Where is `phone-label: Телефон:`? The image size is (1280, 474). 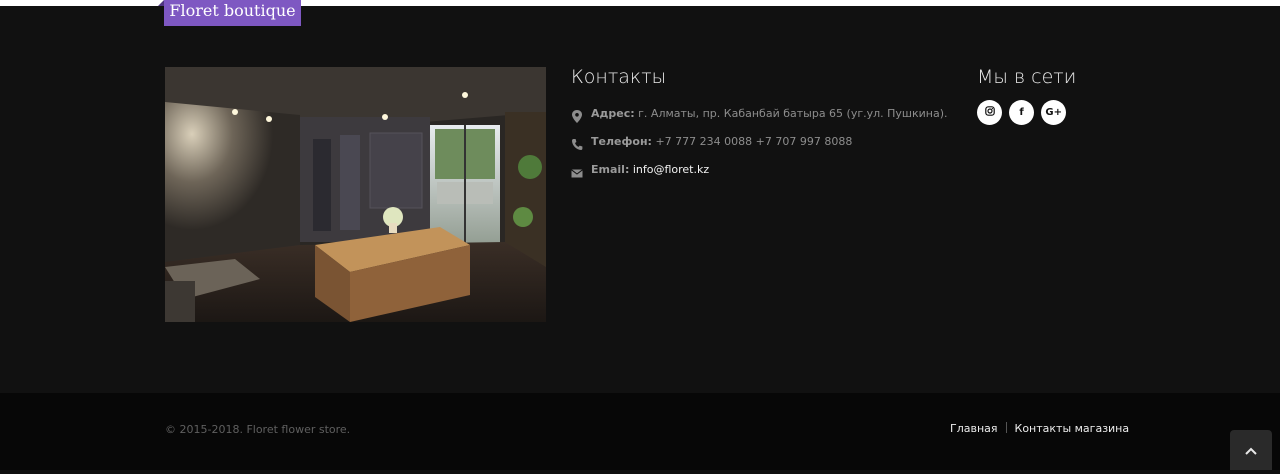
phone-label: Телефон: is located at coordinates (621, 141).